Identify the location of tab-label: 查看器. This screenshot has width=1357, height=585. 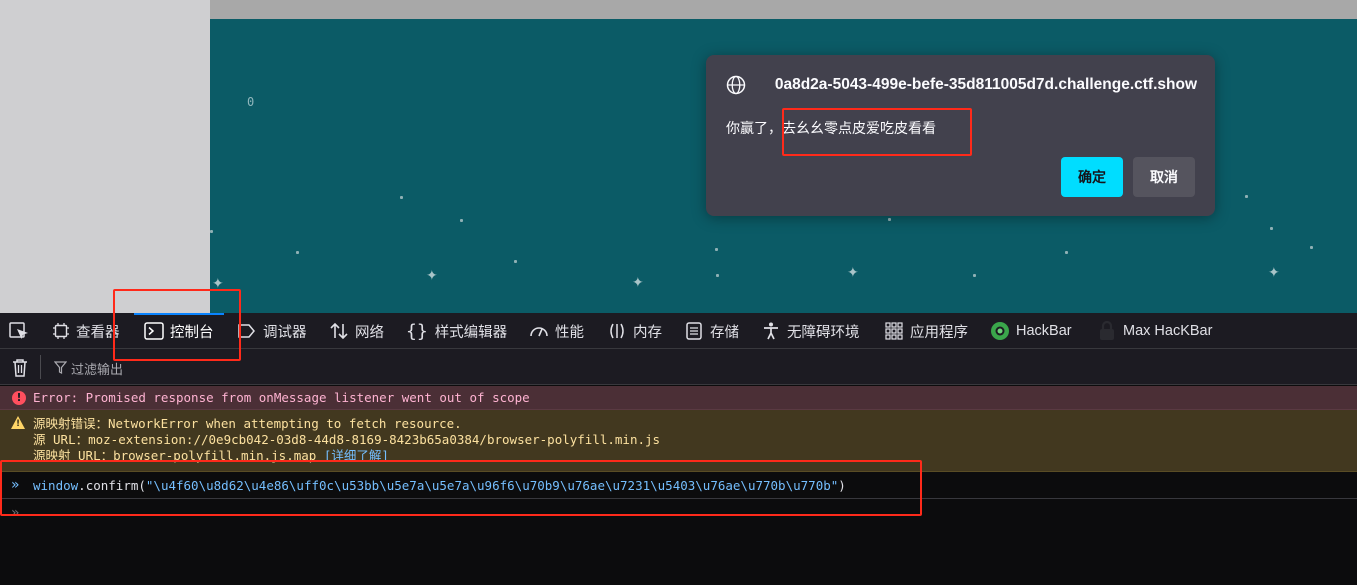
(98, 332).